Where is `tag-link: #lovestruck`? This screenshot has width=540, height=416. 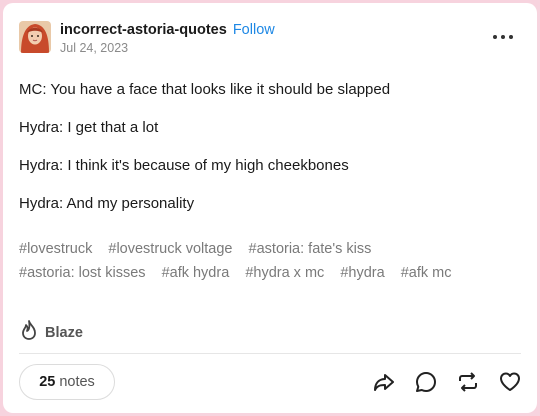
tag-link: #lovestruck is located at coordinates (55, 249).